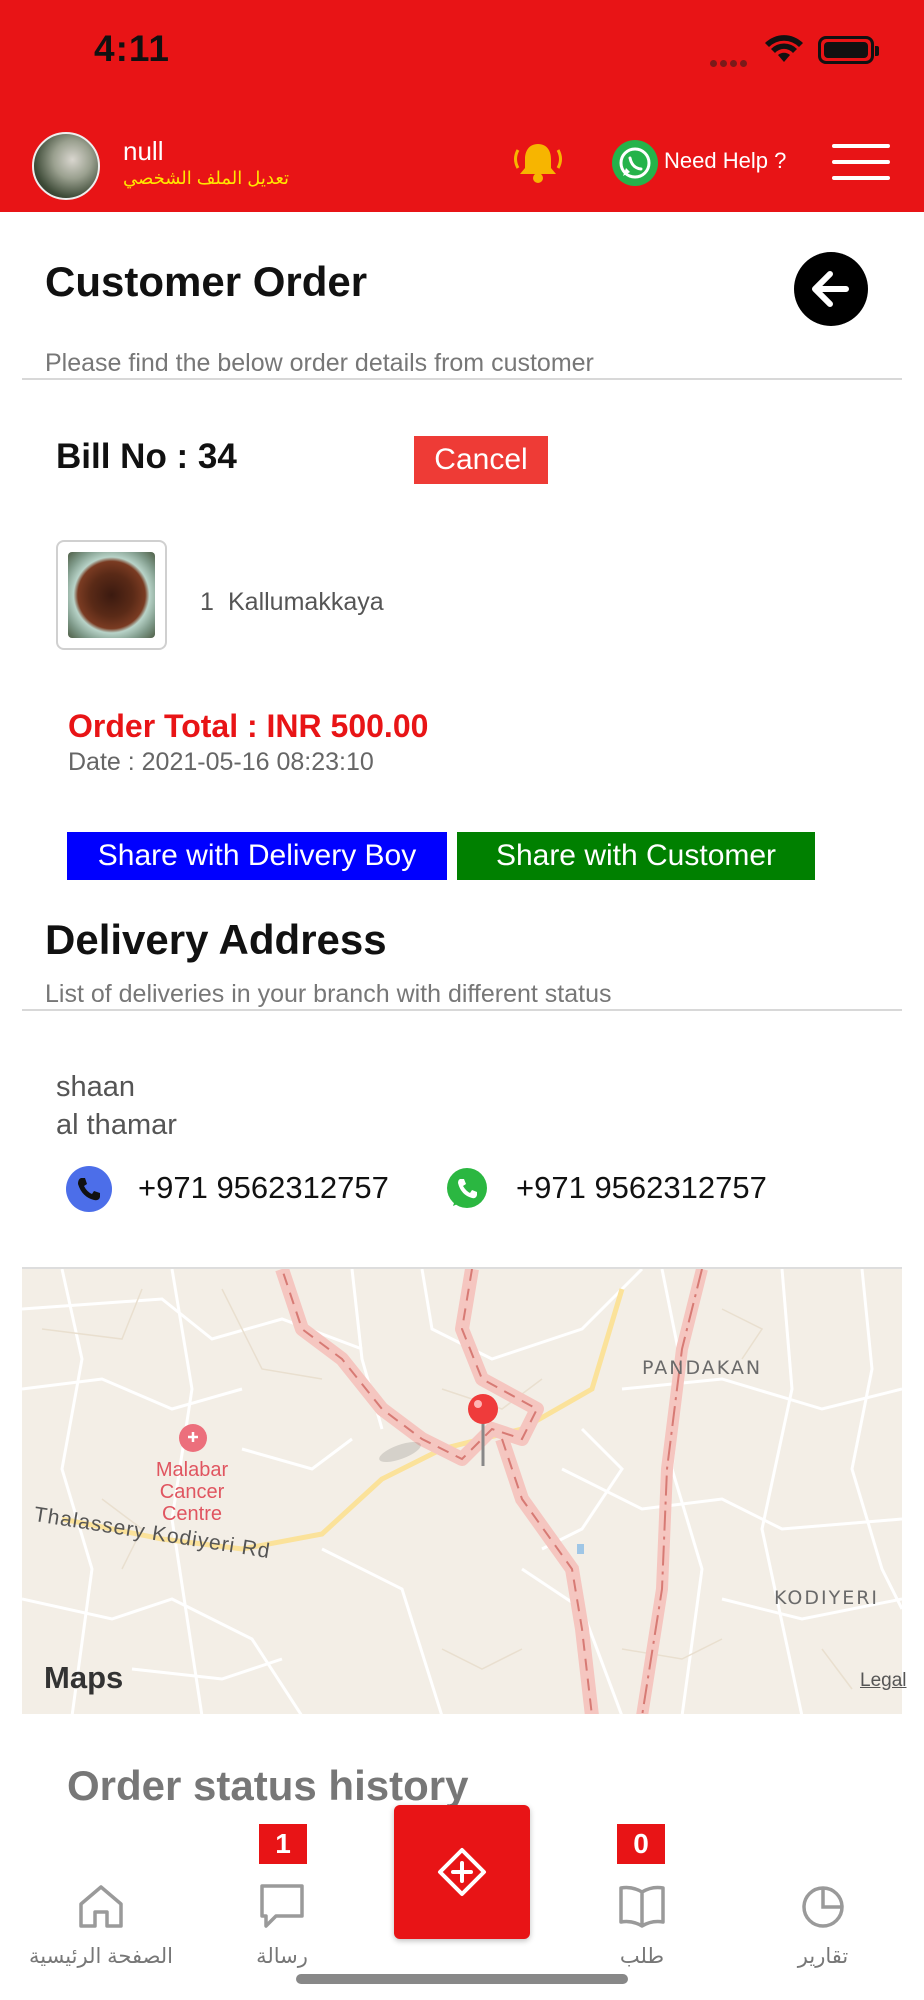 Image resolution: width=924 pixels, height=2000 pixels. What do you see at coordinates (268, 1785) in the screenshot?
I see `order-status-history-title: Order status history` at bounding box center [268, 1785].